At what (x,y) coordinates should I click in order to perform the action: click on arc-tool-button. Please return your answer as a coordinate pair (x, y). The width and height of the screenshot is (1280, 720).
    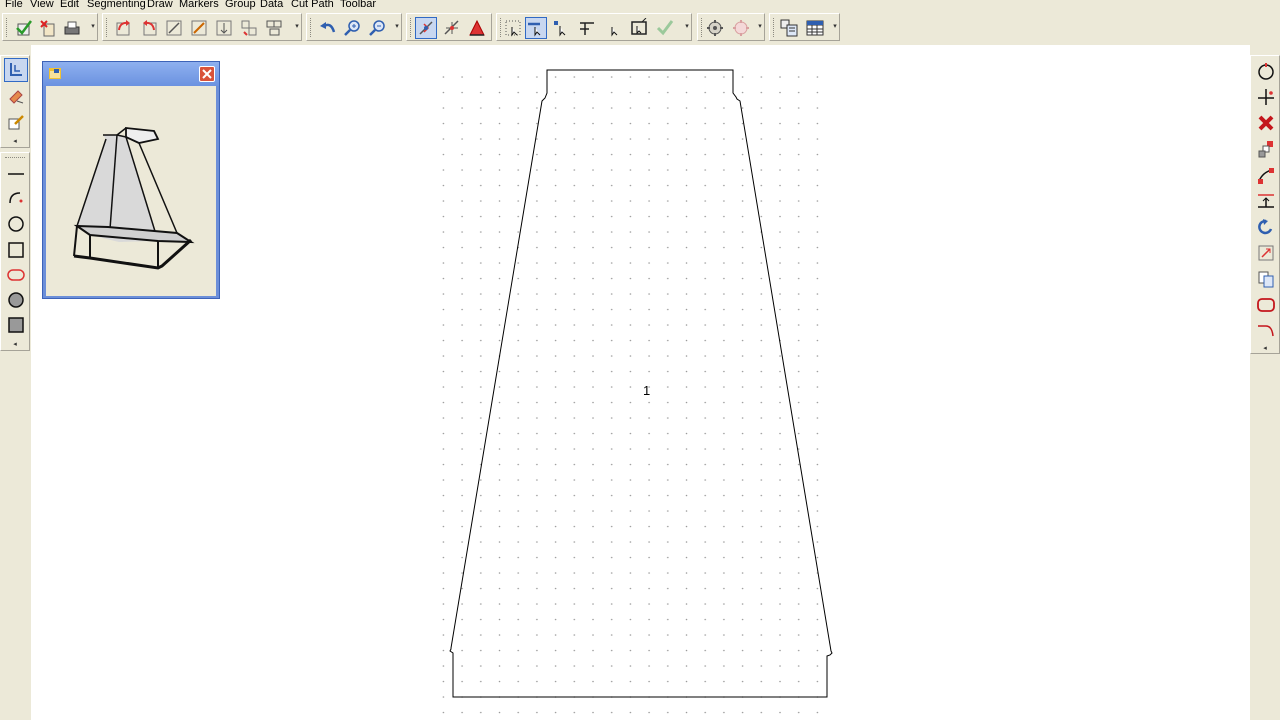
    Looking at the image, I should click on (16, 198).